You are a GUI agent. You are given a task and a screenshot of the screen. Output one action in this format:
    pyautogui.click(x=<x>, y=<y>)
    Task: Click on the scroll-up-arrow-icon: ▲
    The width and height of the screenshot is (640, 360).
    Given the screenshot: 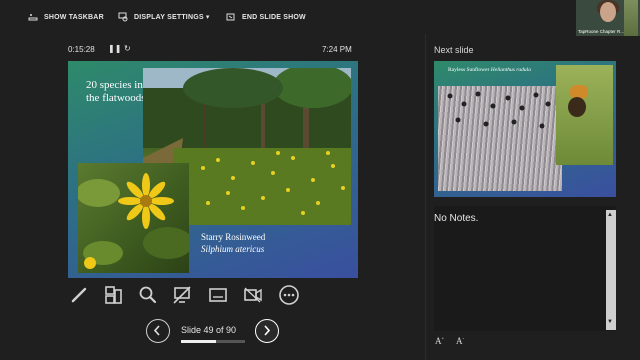 What is the action you would take?
    pyautogui.click(x=610, y=215)
    